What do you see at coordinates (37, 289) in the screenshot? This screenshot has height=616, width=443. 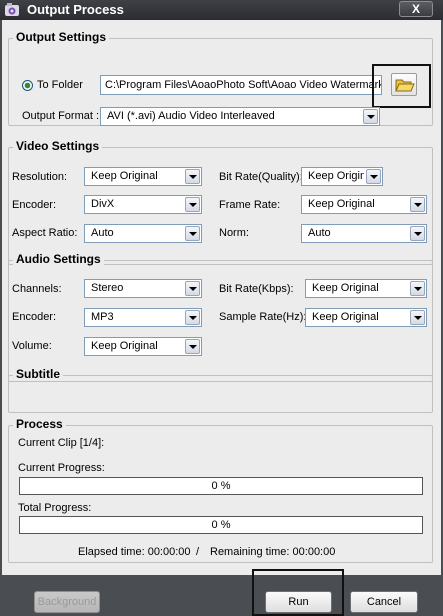 I see `channels-label: Channels:` at bounding box center [37, 289].